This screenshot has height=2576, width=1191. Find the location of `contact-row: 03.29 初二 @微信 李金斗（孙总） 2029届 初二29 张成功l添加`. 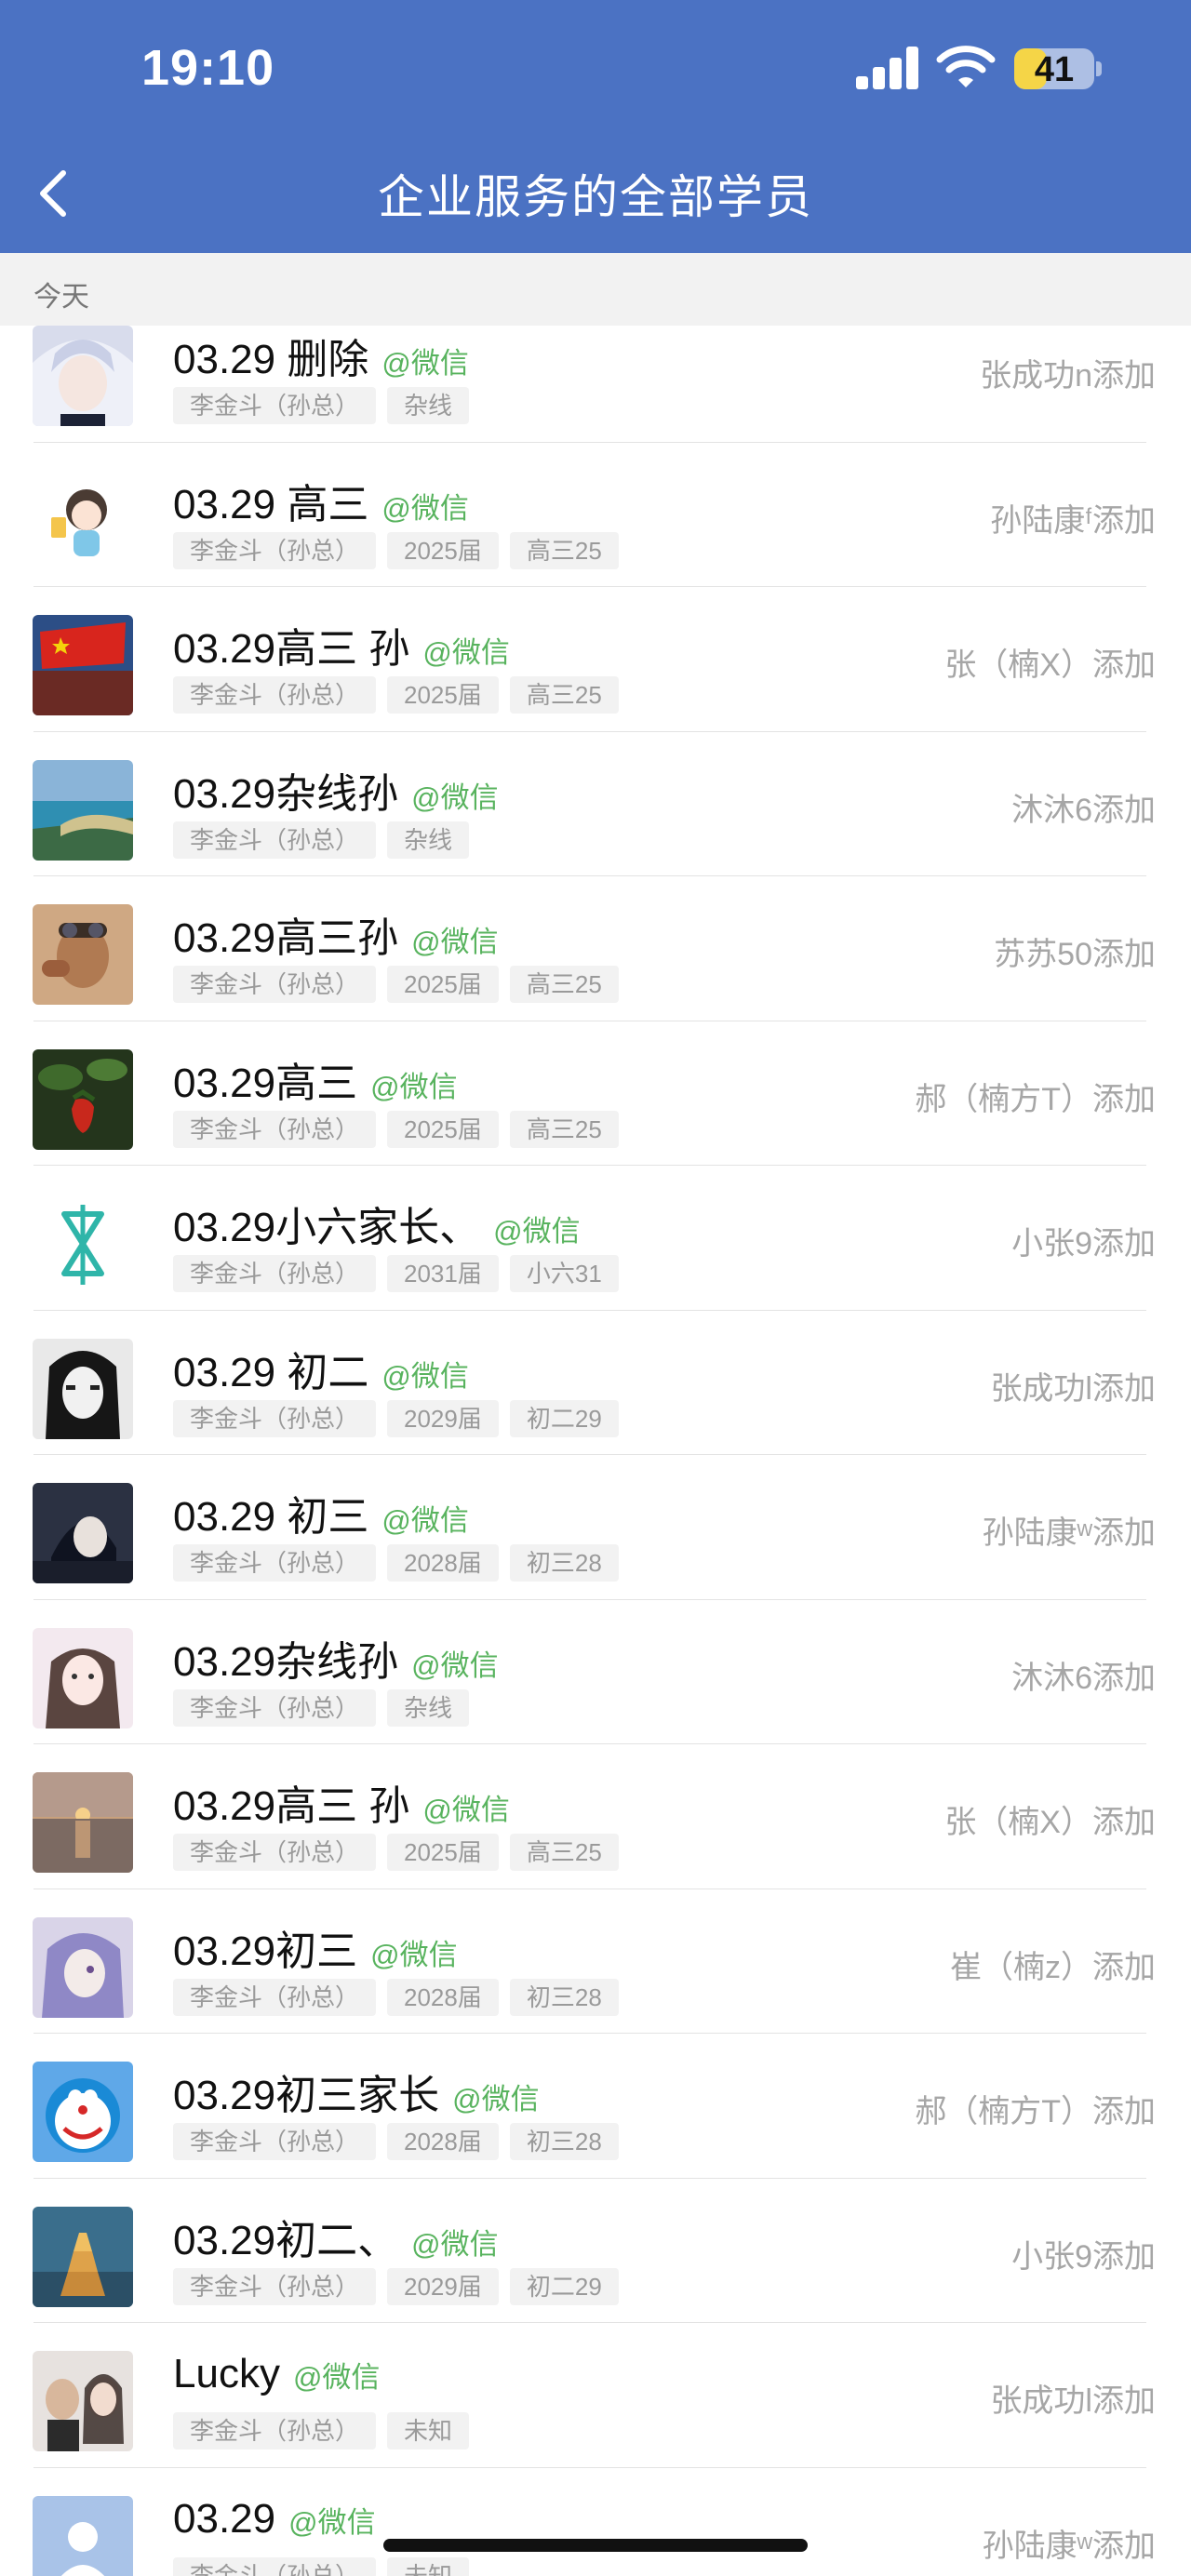

contact-row: 03.29 初二 @微信 李金斗（孙总） 2029届 初二29 张成功l添加 is located at coordinates (595, 1383).